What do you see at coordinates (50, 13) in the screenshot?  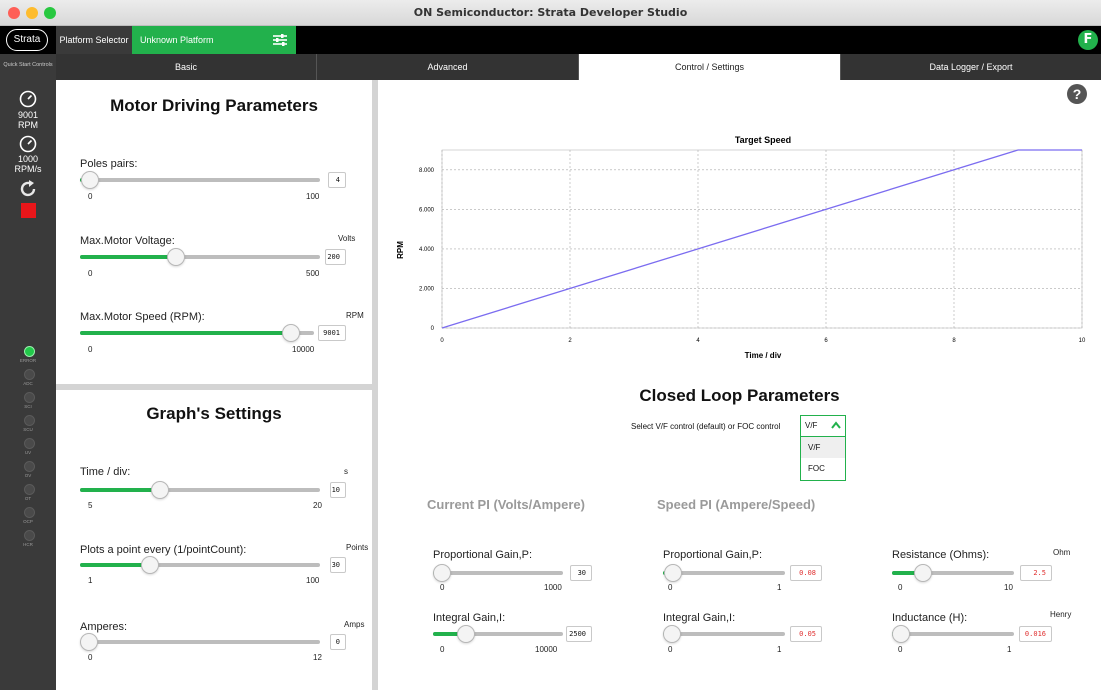 I see `zoom-window-icon` at bounding box center [50, 13].